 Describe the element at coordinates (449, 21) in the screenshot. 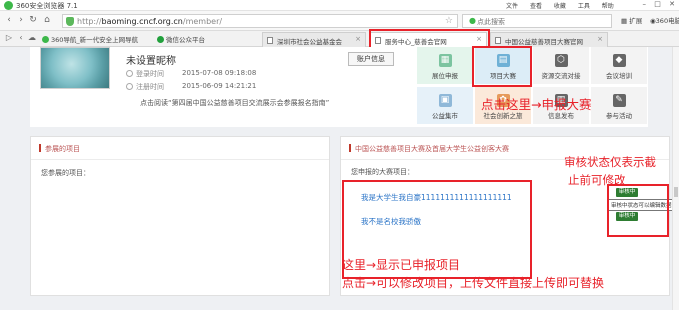

I see `bookmark-star-icon: ☆` at that location.